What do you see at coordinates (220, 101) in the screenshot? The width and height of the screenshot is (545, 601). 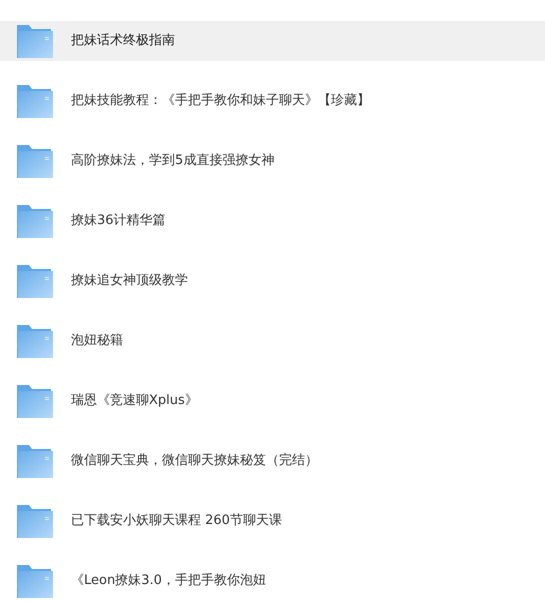 I see `folder-name: 把妹技能教程：《手把手教你和妹子聊天》【珍藏】` at bounding box center [220, 101].